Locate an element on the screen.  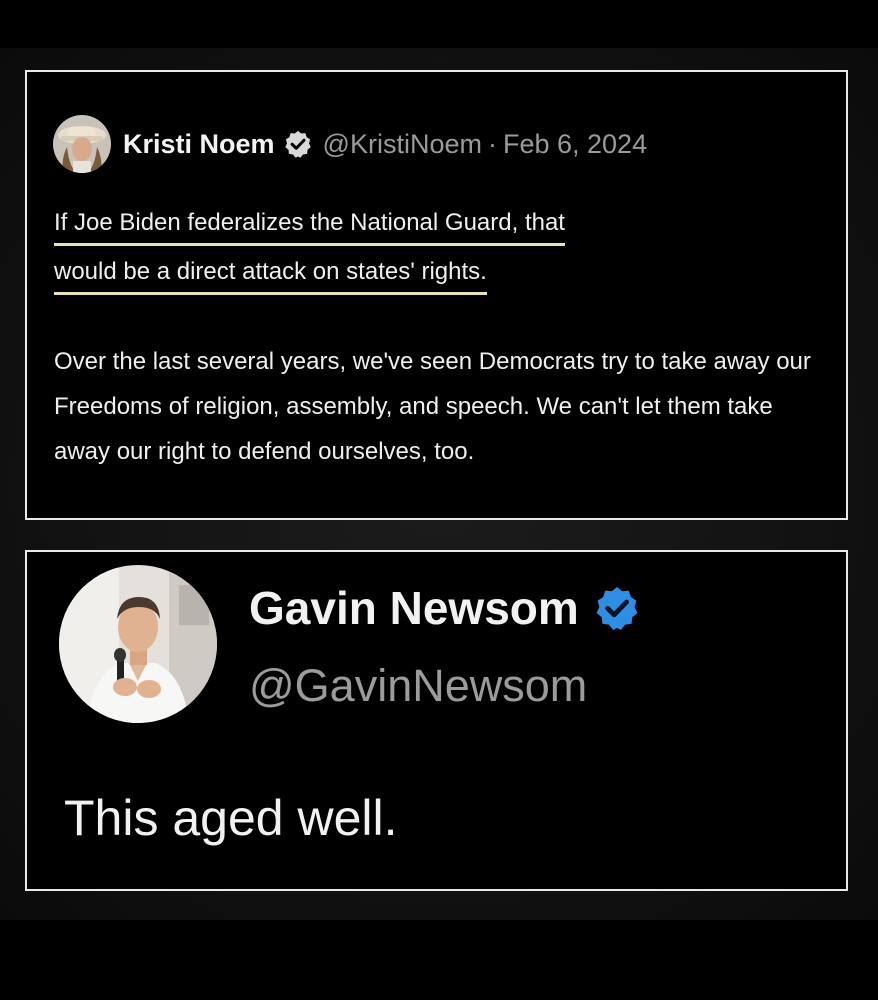
author-names: Gavin Newsom @GavinNewsom is located at coordinates (445, 647).